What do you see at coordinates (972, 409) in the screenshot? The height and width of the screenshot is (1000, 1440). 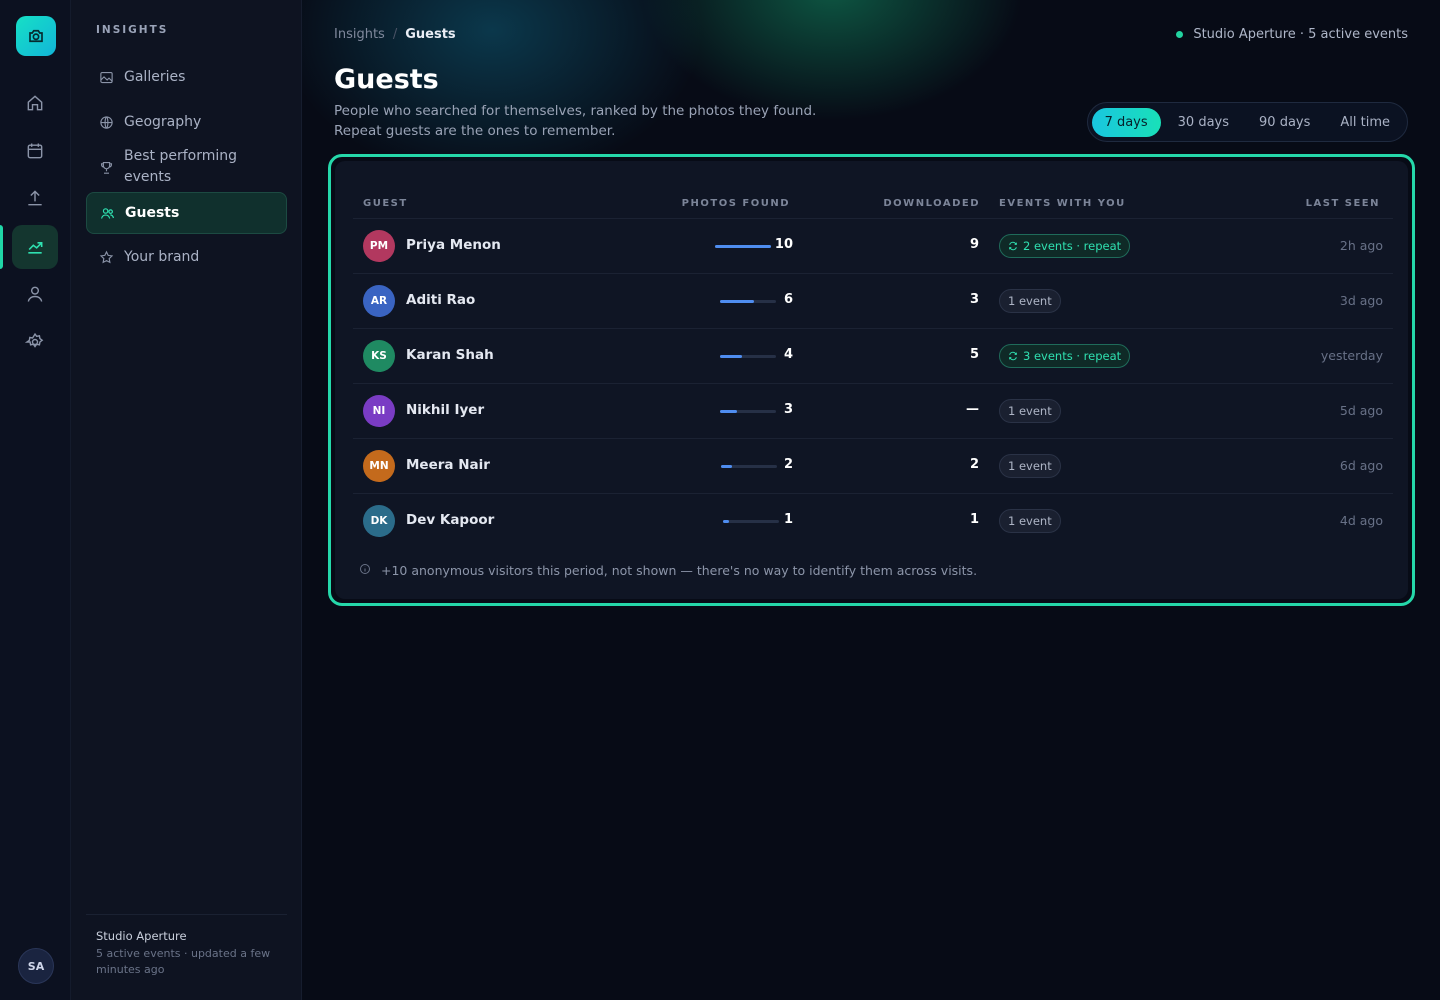 I see `downloaded-value: —` at bounding box center [972, 409].